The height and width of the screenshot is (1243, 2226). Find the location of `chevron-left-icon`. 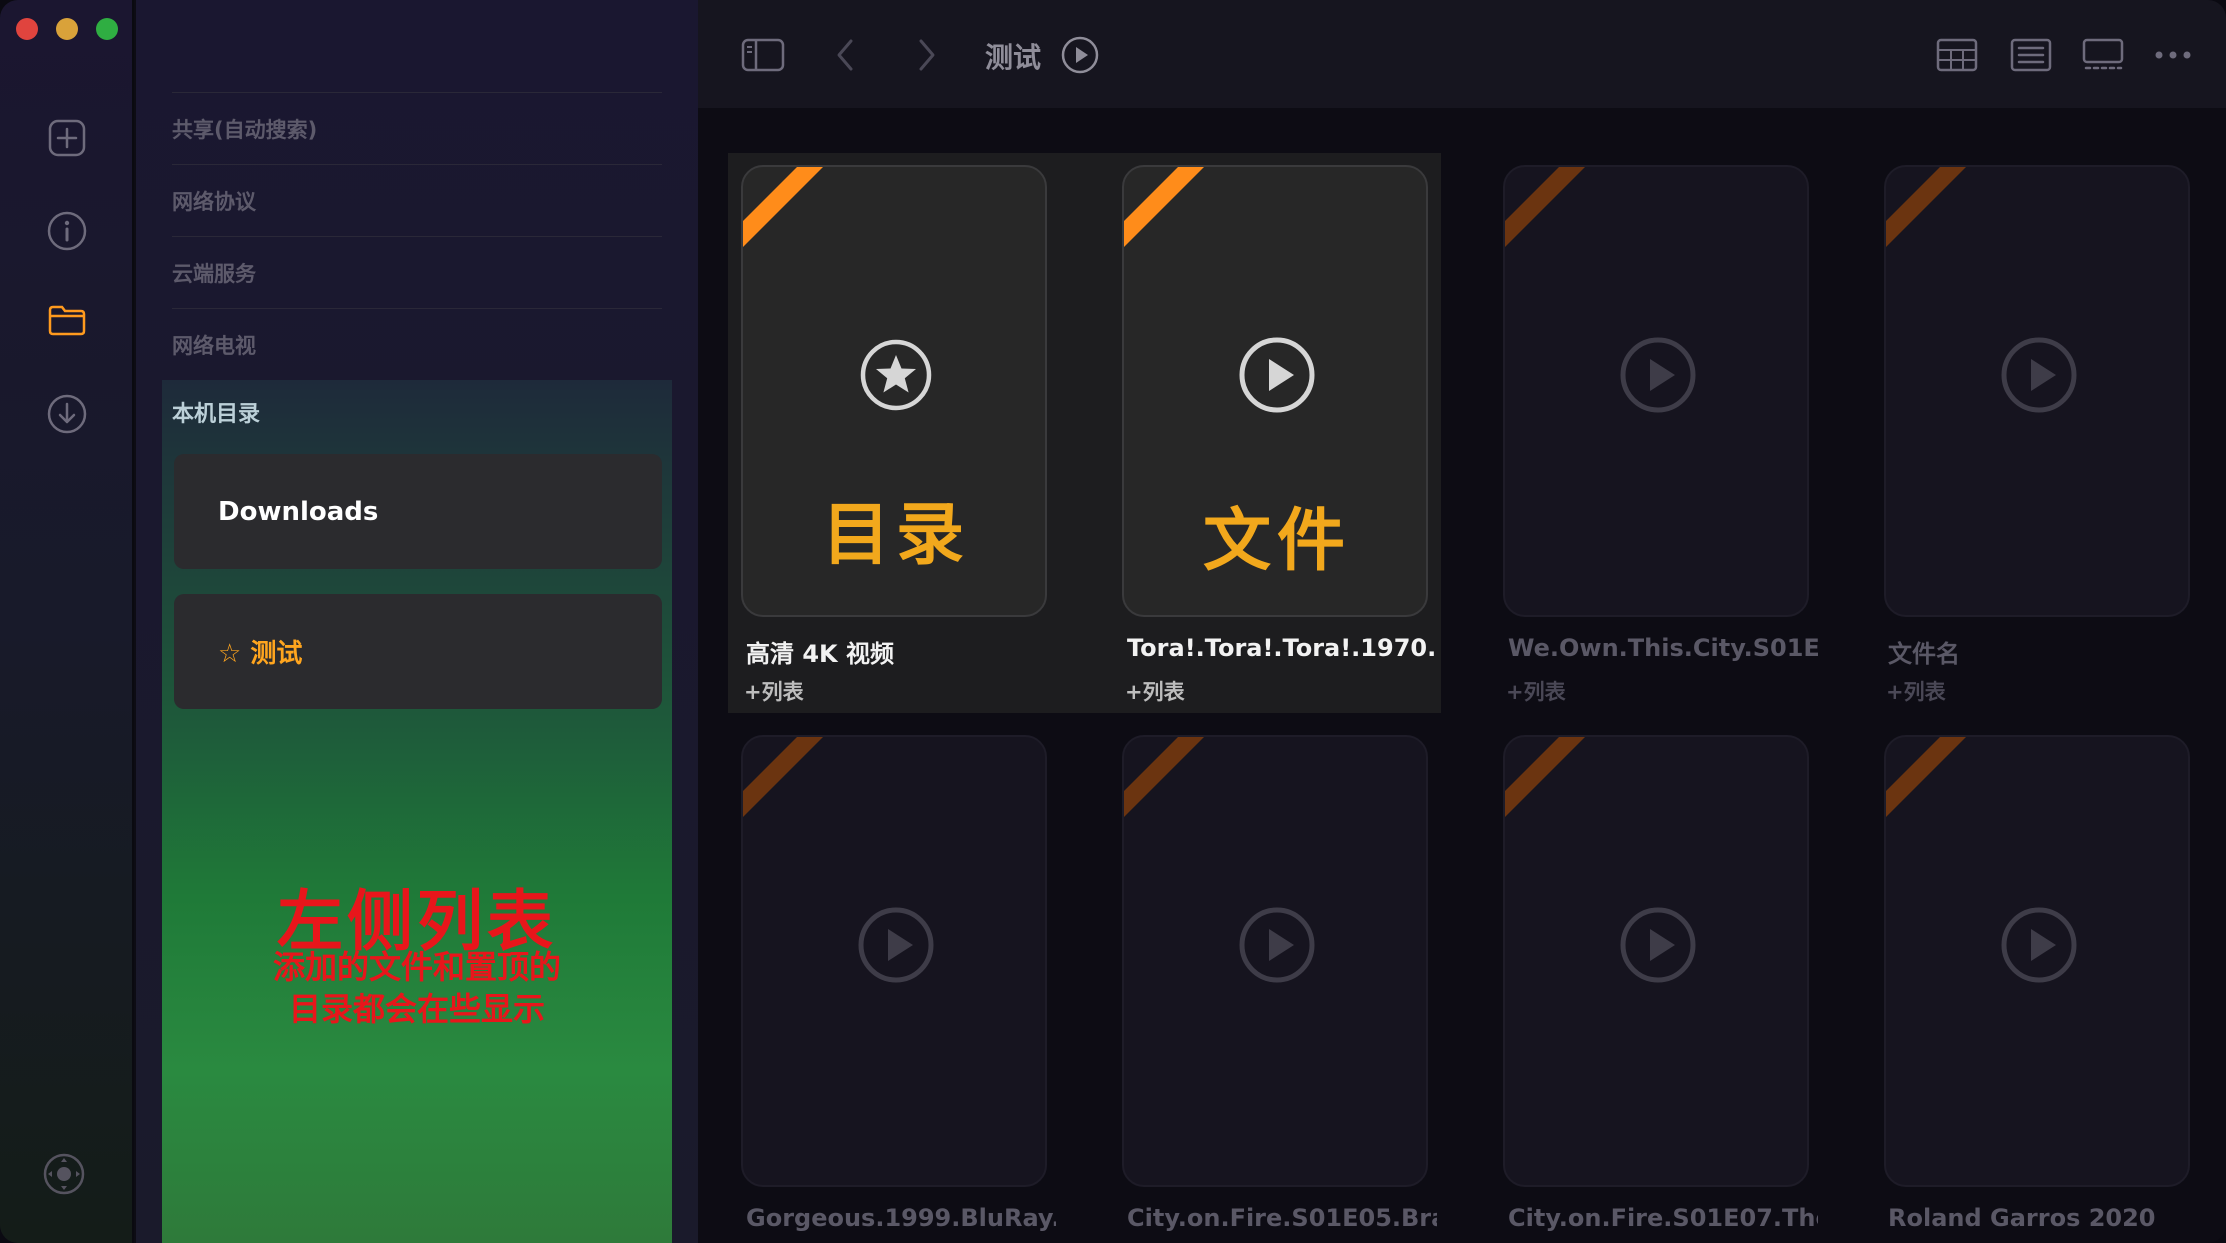

chevron-left-icon is located at coordinates (845, 55).